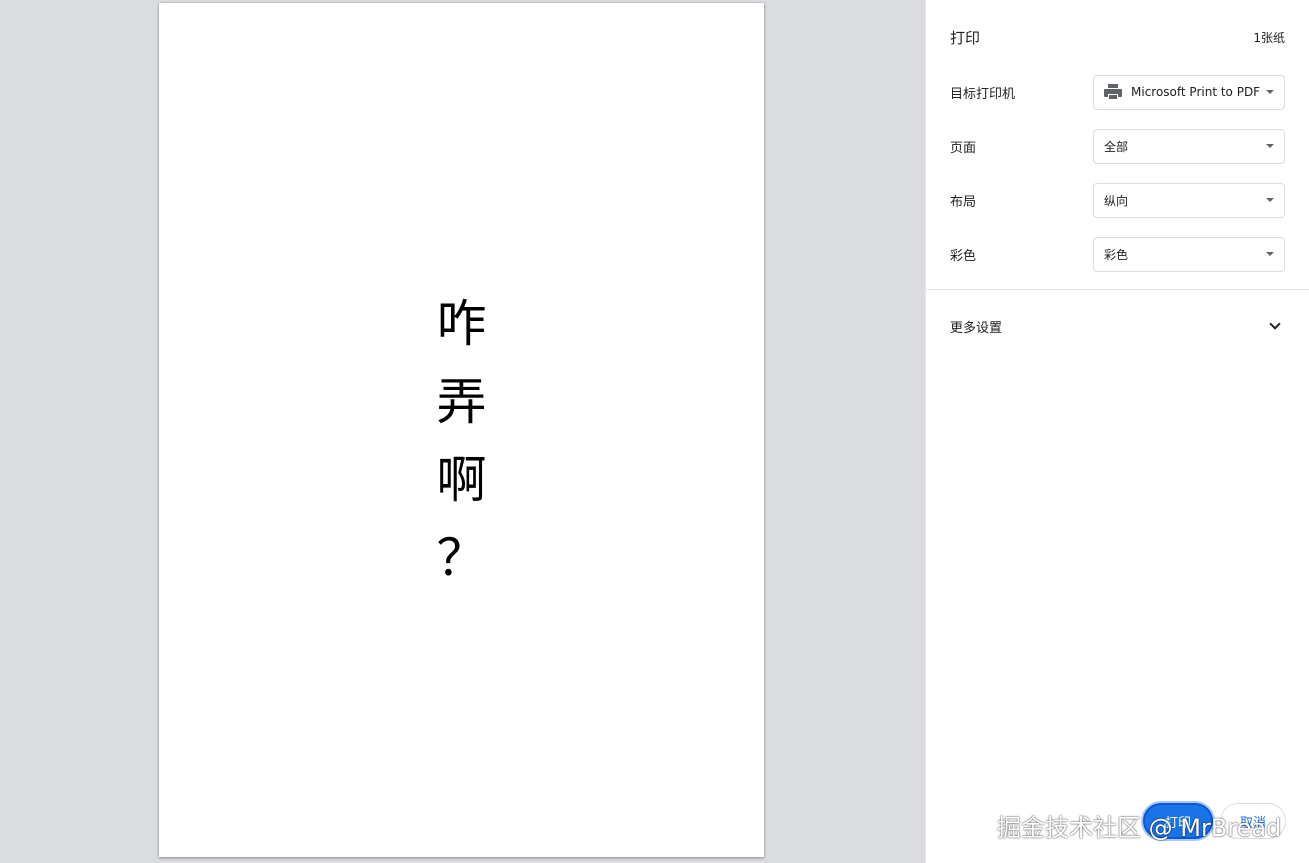 The height and width of the screenshot is (863, 1309). I want to click on page-char: ？, so click(461, 558).